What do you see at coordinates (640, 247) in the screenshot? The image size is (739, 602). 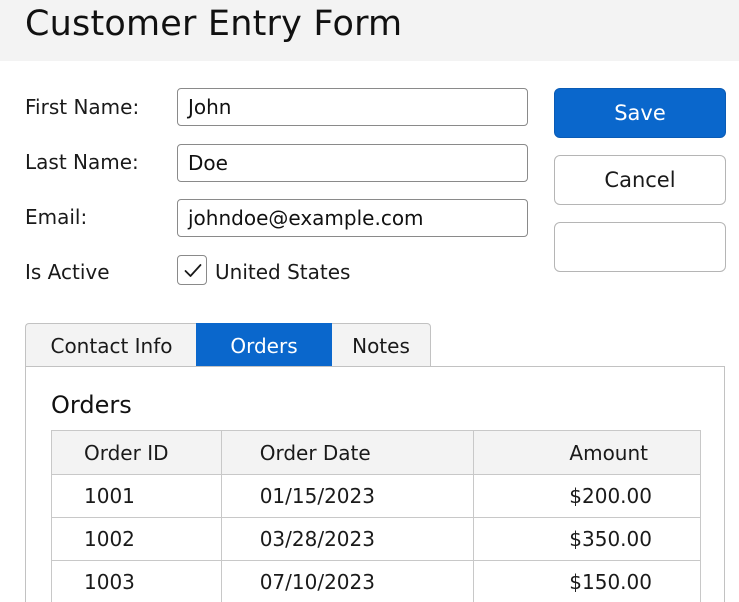 I see `blank-button` at bounding box center [640, 247].